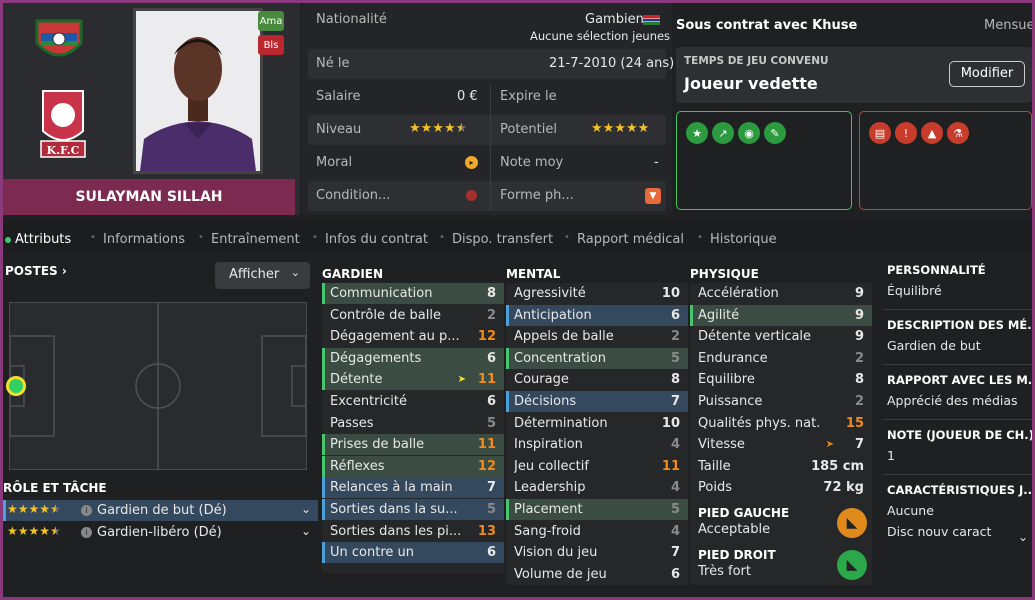 Image resolution: width=1035 pixels, height=600 pixels. What do you see at coordinates (781, 293) in the screenshot?
I see `attribute-row: Accélération 9` at bounding box center [781, 293].